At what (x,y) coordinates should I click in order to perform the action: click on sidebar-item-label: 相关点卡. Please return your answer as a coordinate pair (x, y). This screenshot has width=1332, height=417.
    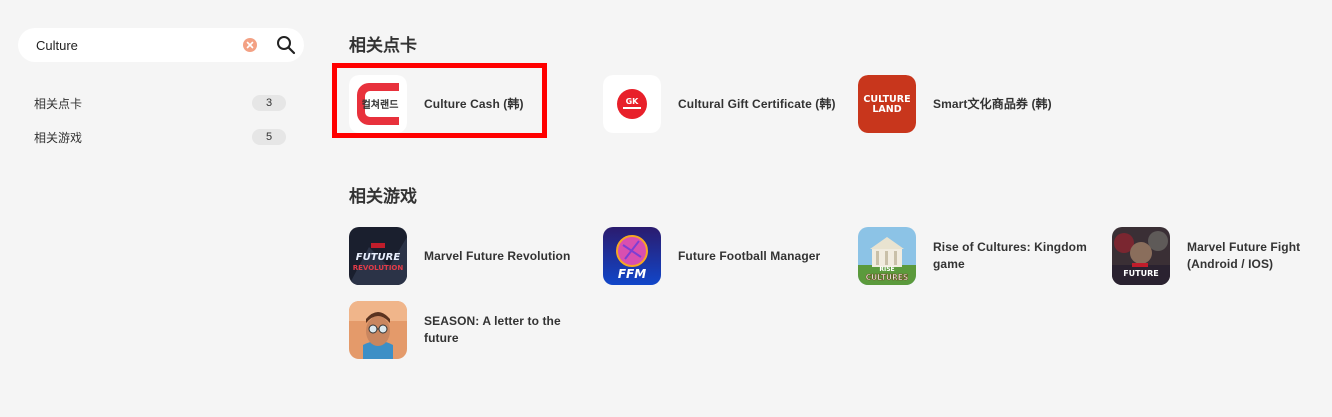
    Looking at the image, I should click on (58, 103).